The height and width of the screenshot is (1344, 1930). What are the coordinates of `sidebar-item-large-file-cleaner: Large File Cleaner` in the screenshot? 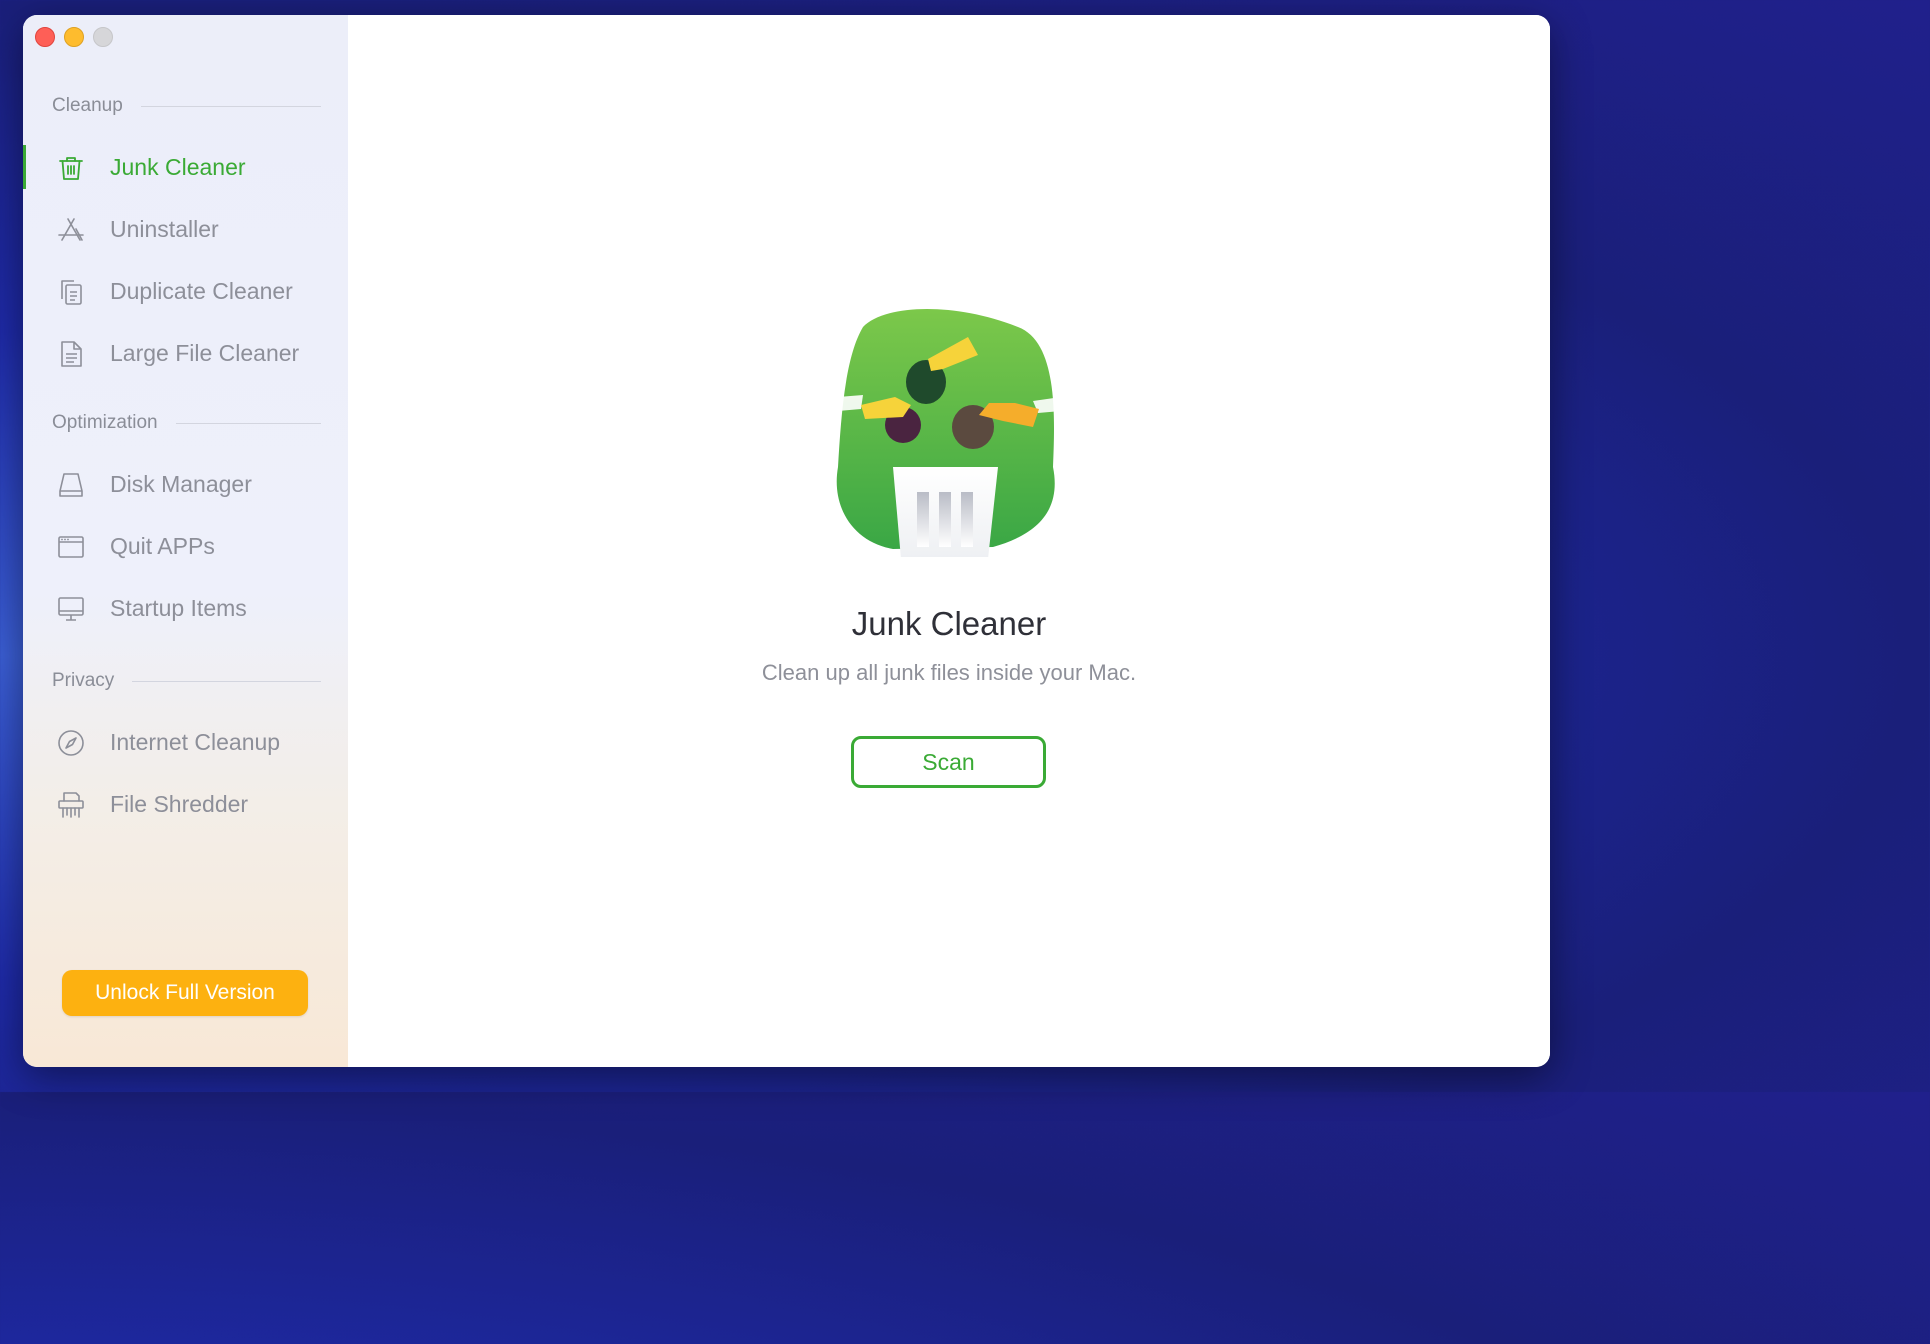 It's located at (185, 353).